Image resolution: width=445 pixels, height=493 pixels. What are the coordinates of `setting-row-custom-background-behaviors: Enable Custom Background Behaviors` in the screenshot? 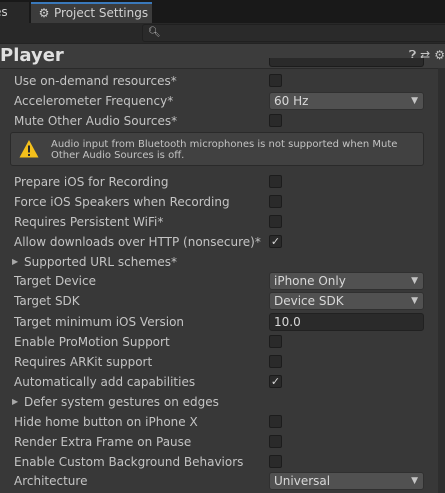 It's located at (222, 462).